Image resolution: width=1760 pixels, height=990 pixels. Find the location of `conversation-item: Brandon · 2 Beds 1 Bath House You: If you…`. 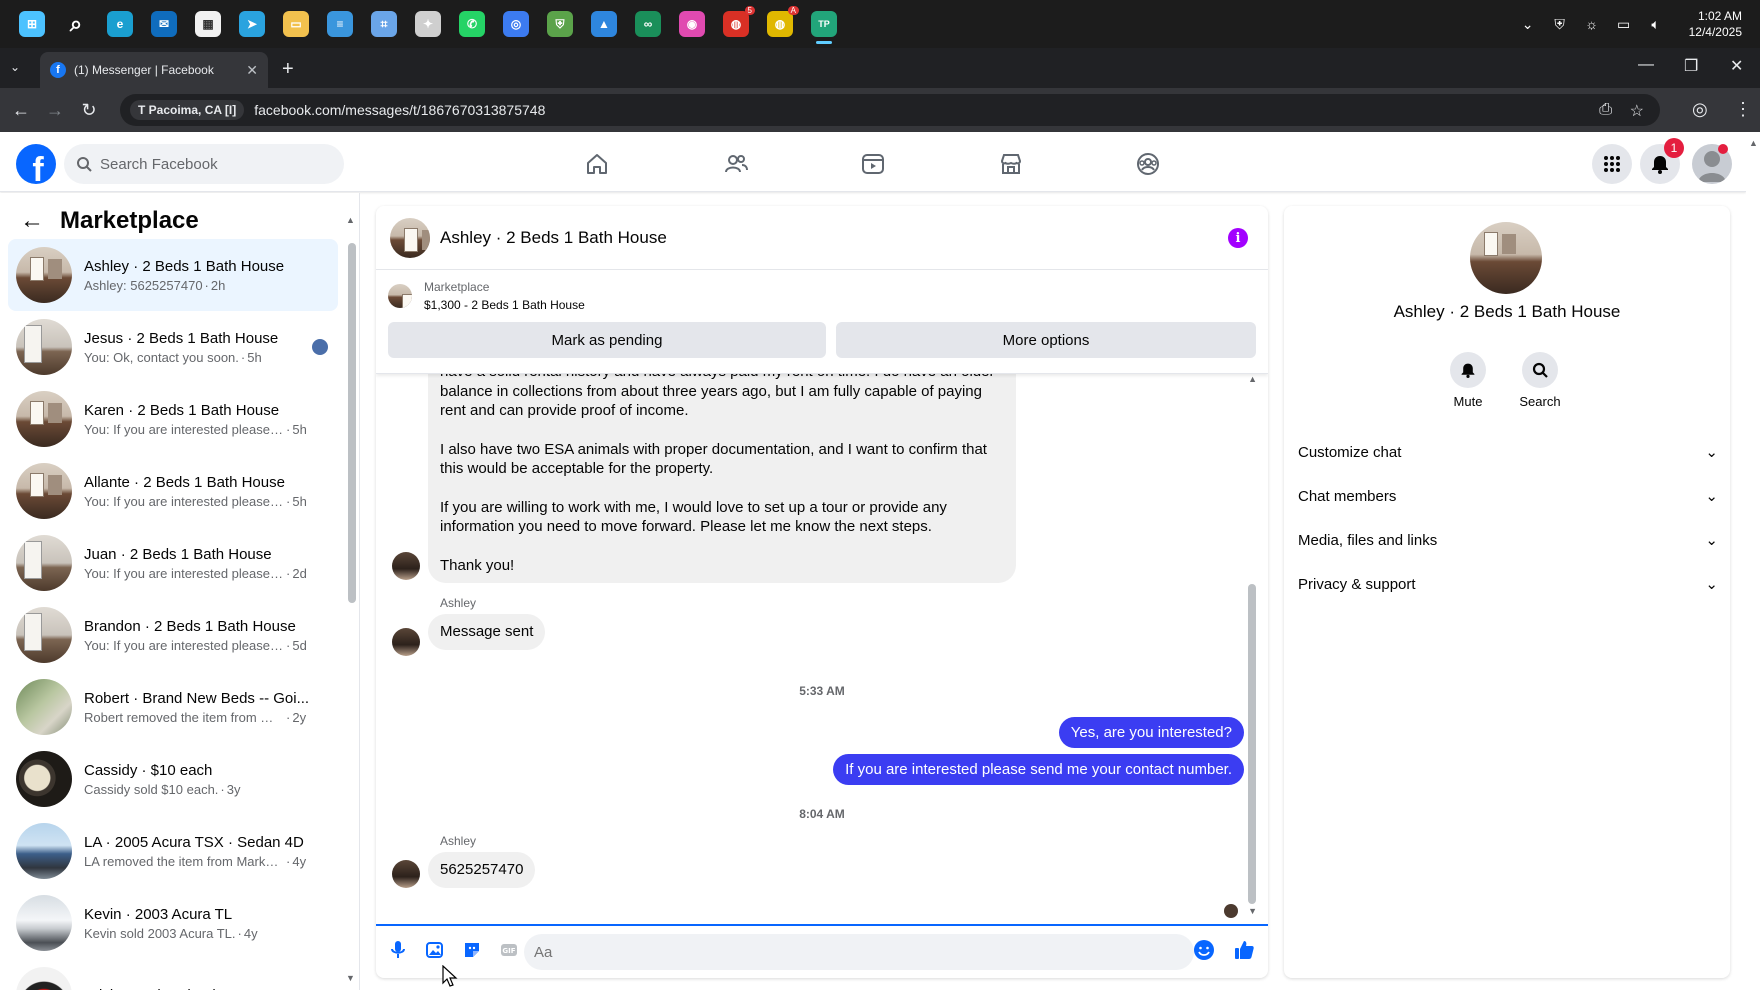

conversation-item: Brandon · 2 Beds 1 Bath House You: If you… is located at coordinates (173, 635).